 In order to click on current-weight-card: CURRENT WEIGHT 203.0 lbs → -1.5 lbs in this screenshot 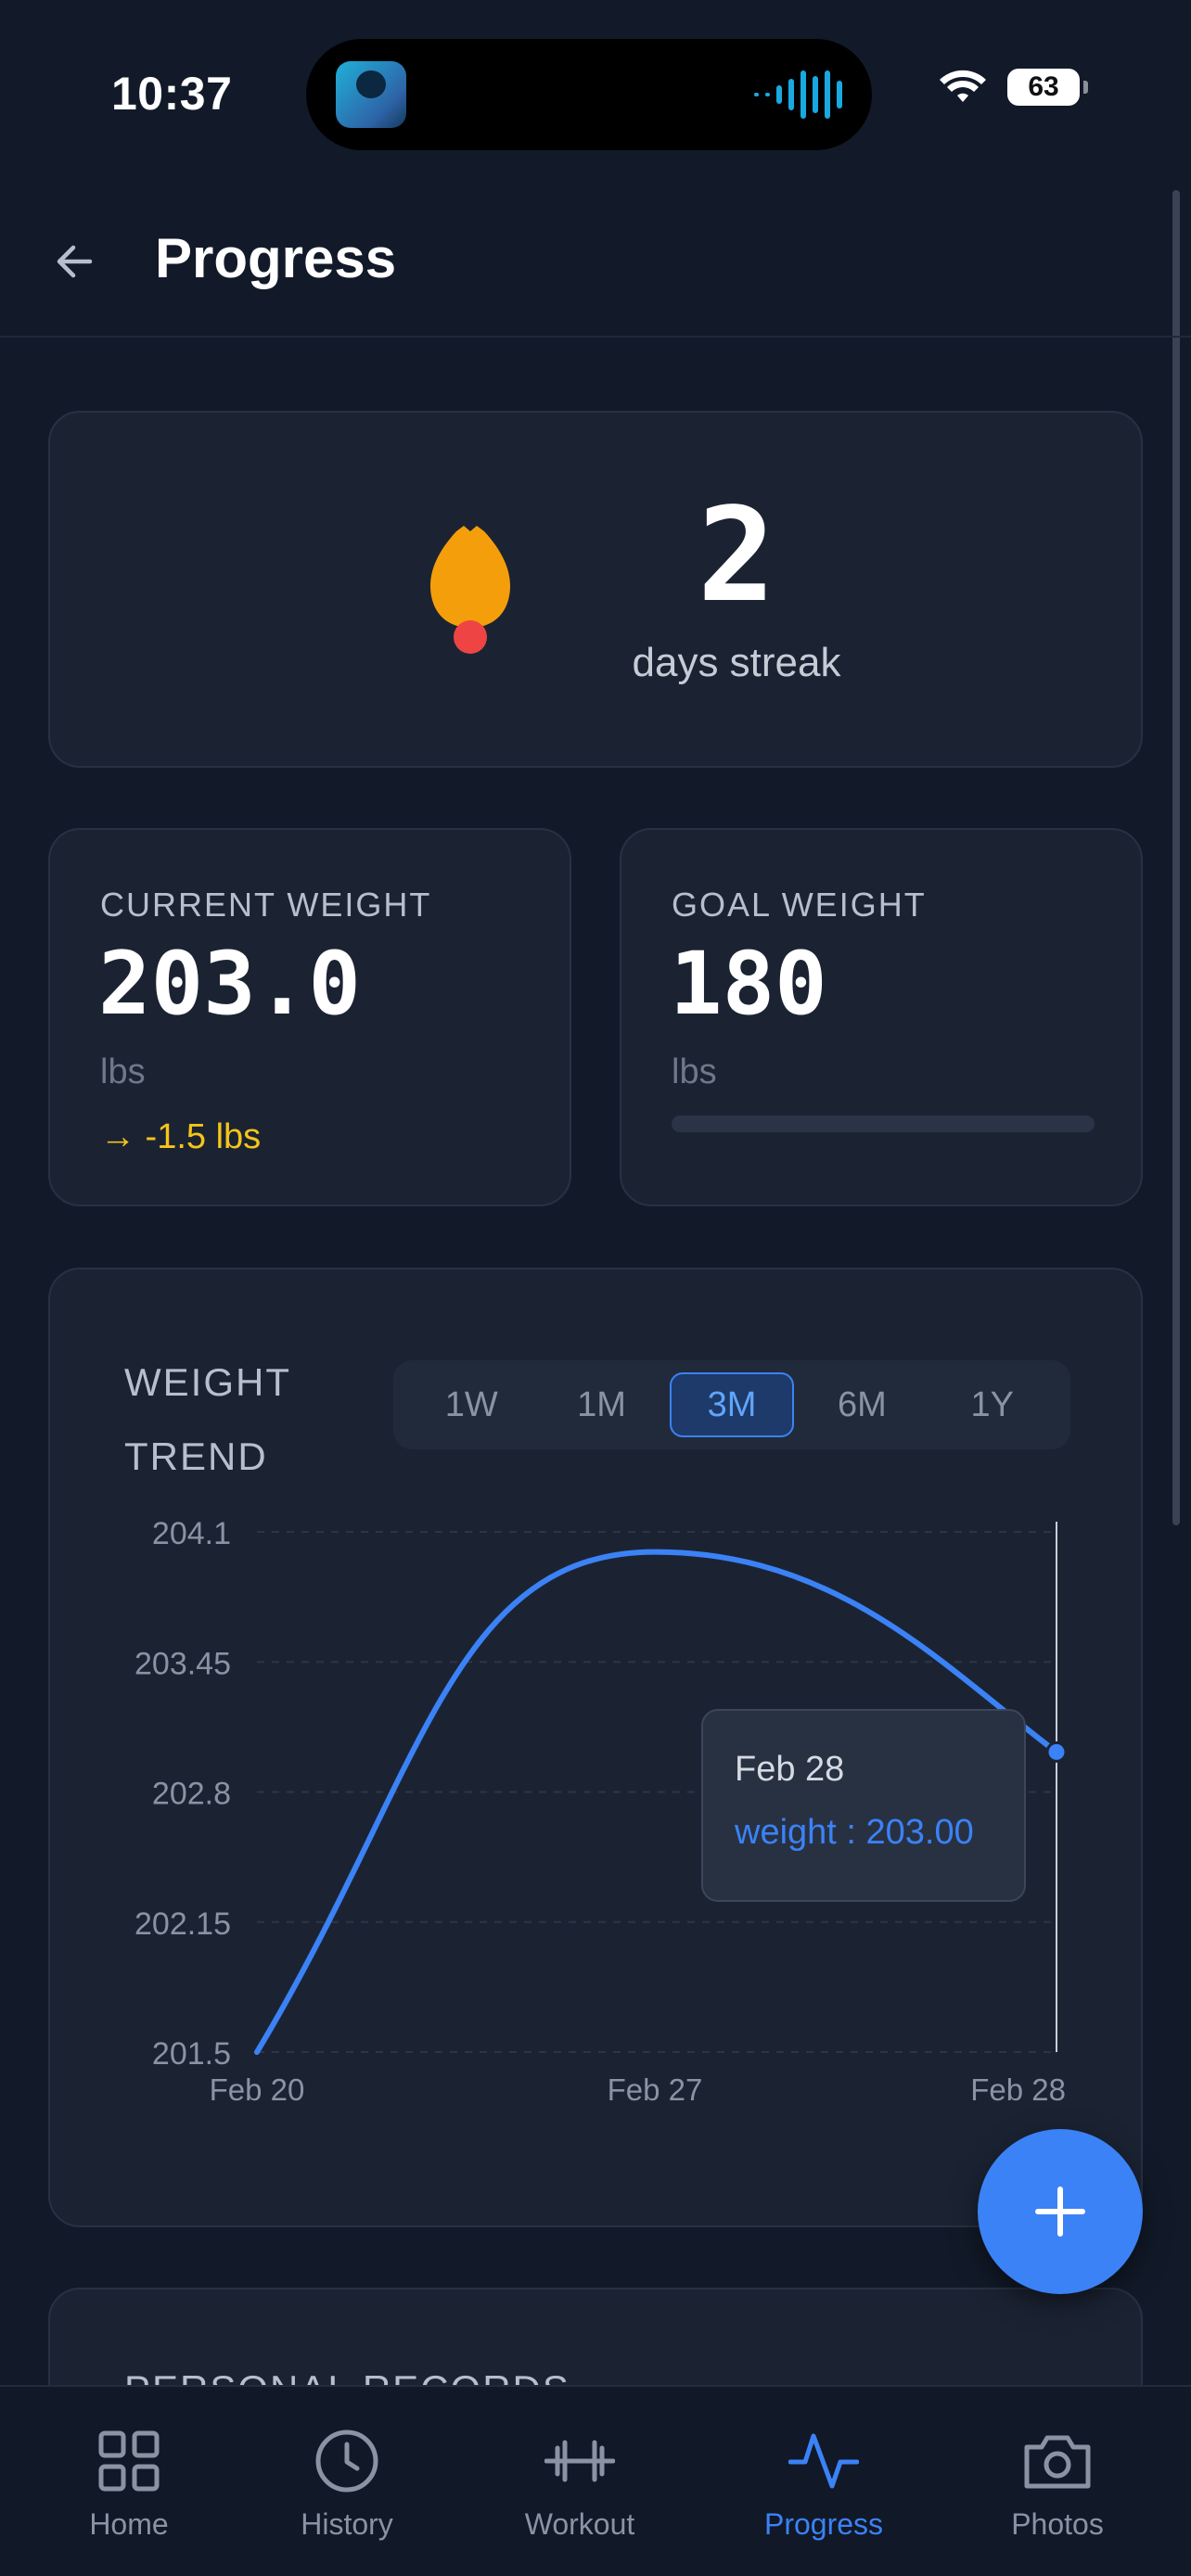, I will do `click(309, 1017)`.